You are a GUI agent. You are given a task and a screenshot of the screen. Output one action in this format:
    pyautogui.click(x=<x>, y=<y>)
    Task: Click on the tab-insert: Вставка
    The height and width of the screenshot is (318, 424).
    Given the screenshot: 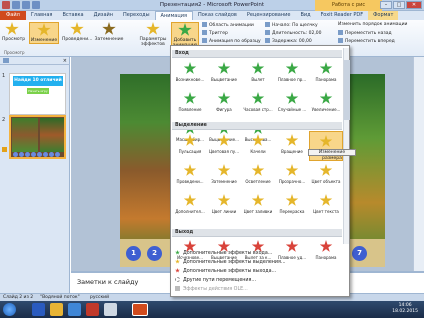 What is the action you would take?
    pyautogui.click(x=72, y=15)
    